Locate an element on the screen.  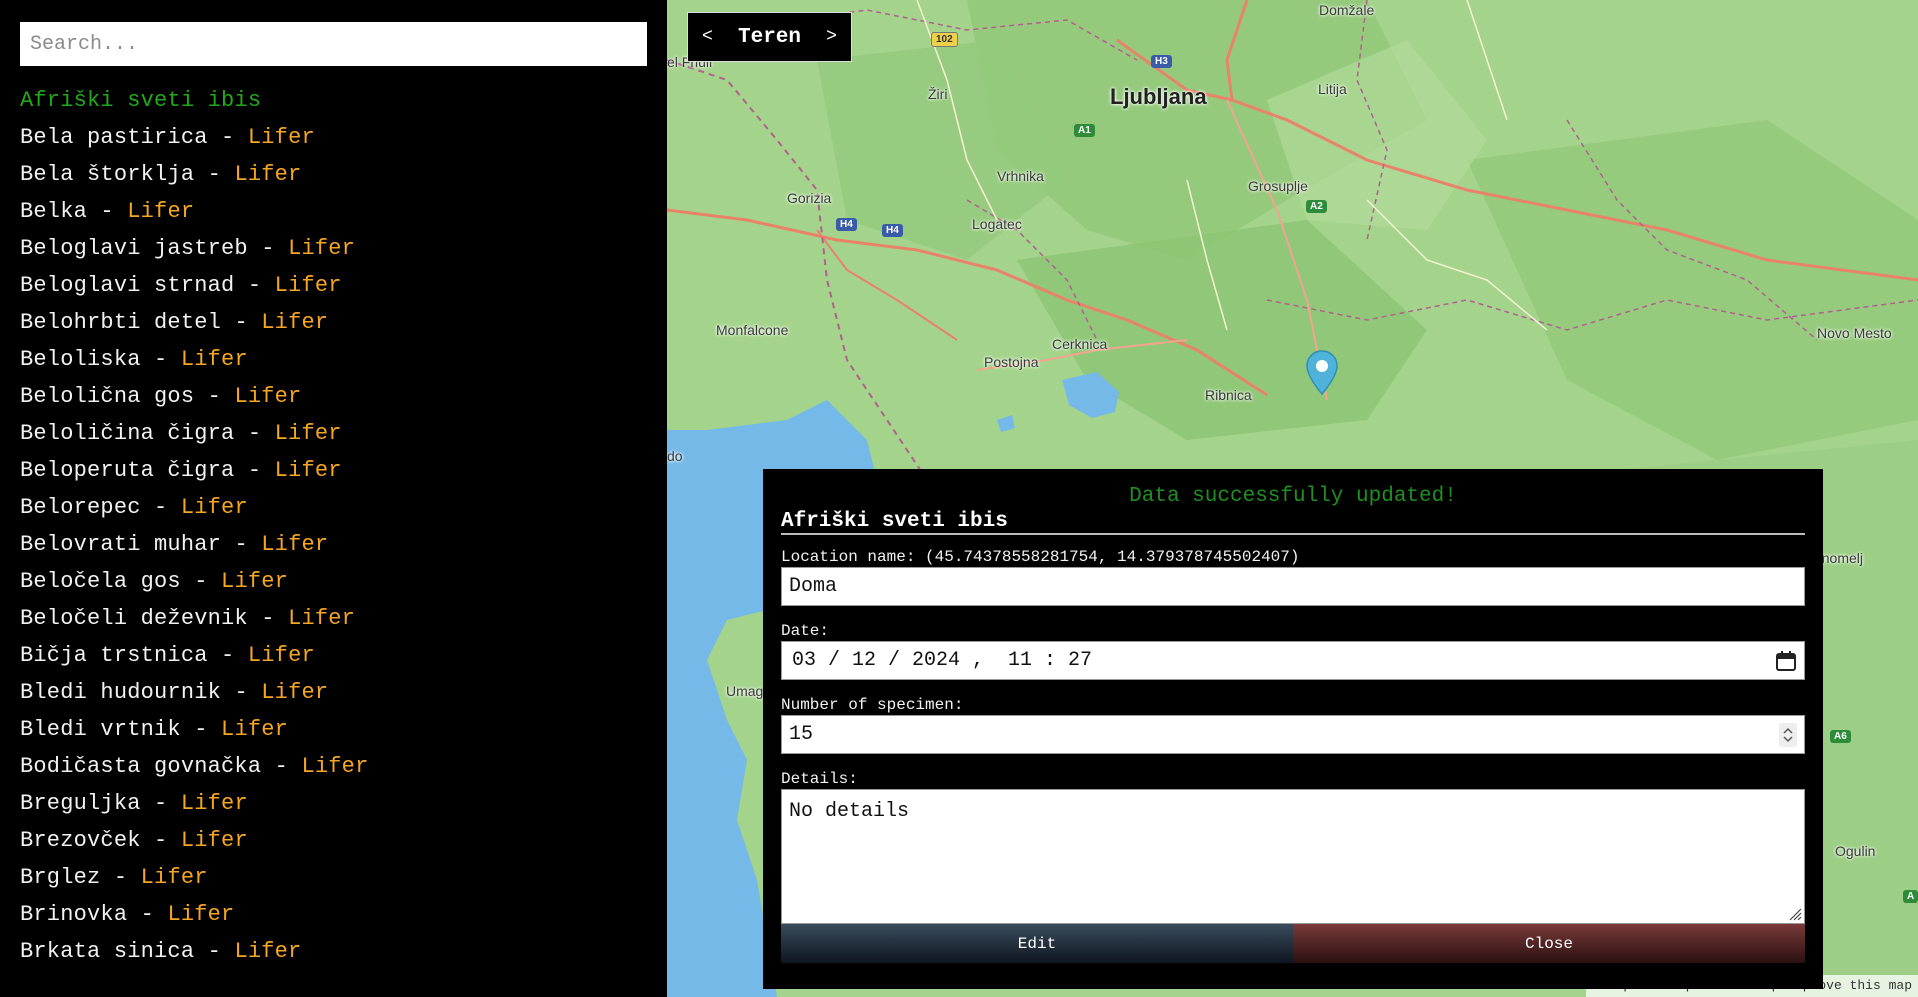
species-list-item: Brinovka - Lifer is located at coordinates (340, 914).